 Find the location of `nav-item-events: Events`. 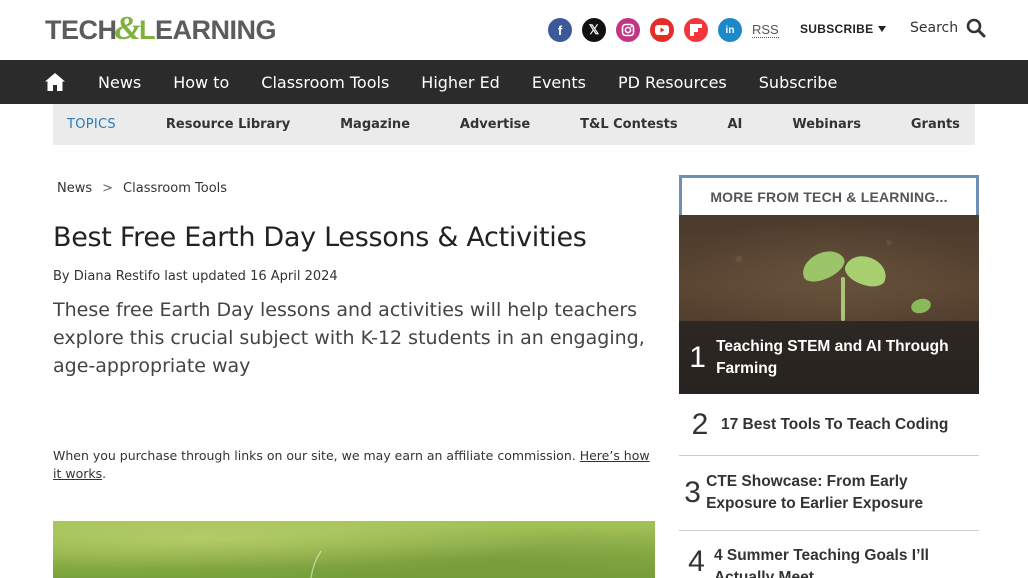

nav-item-events: Events is located at coordinates (559, 82).